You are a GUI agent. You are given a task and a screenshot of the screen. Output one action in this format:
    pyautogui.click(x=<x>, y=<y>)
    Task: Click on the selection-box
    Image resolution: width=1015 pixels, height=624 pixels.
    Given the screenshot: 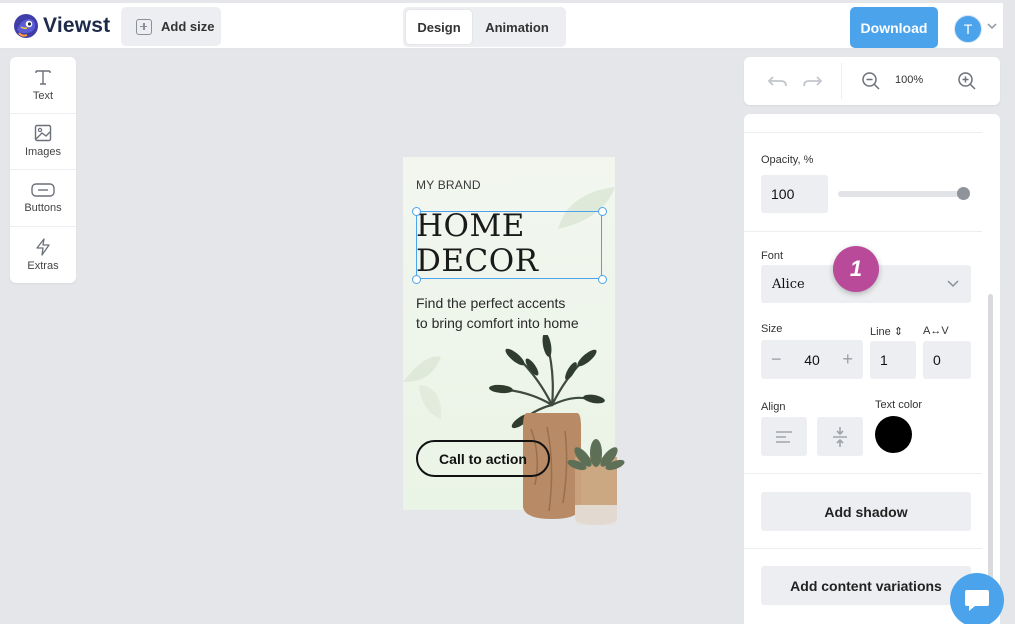 What is the action you would take?
    pyautogui.click(x=509, y=245)
    